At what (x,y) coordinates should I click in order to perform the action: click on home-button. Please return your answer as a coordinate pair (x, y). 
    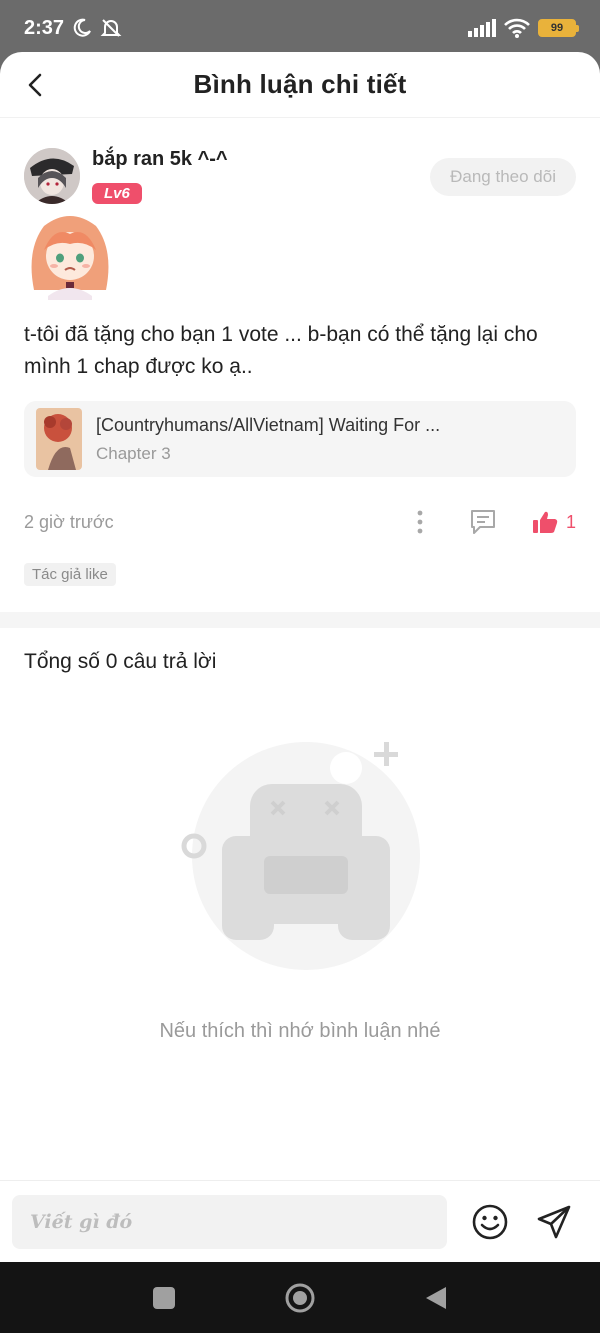
    Looking at the image, I should click on (300, 1298).